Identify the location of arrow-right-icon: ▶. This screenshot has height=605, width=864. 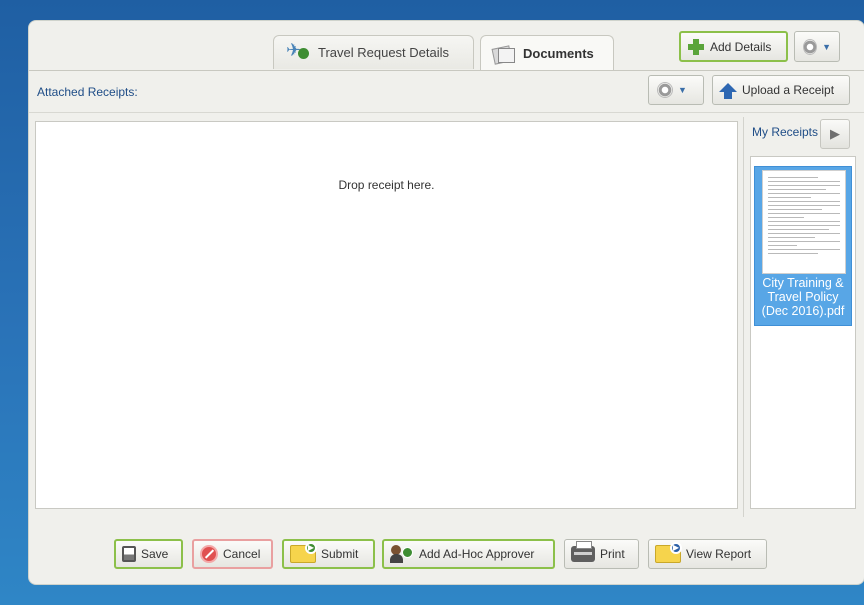
(835, 133).